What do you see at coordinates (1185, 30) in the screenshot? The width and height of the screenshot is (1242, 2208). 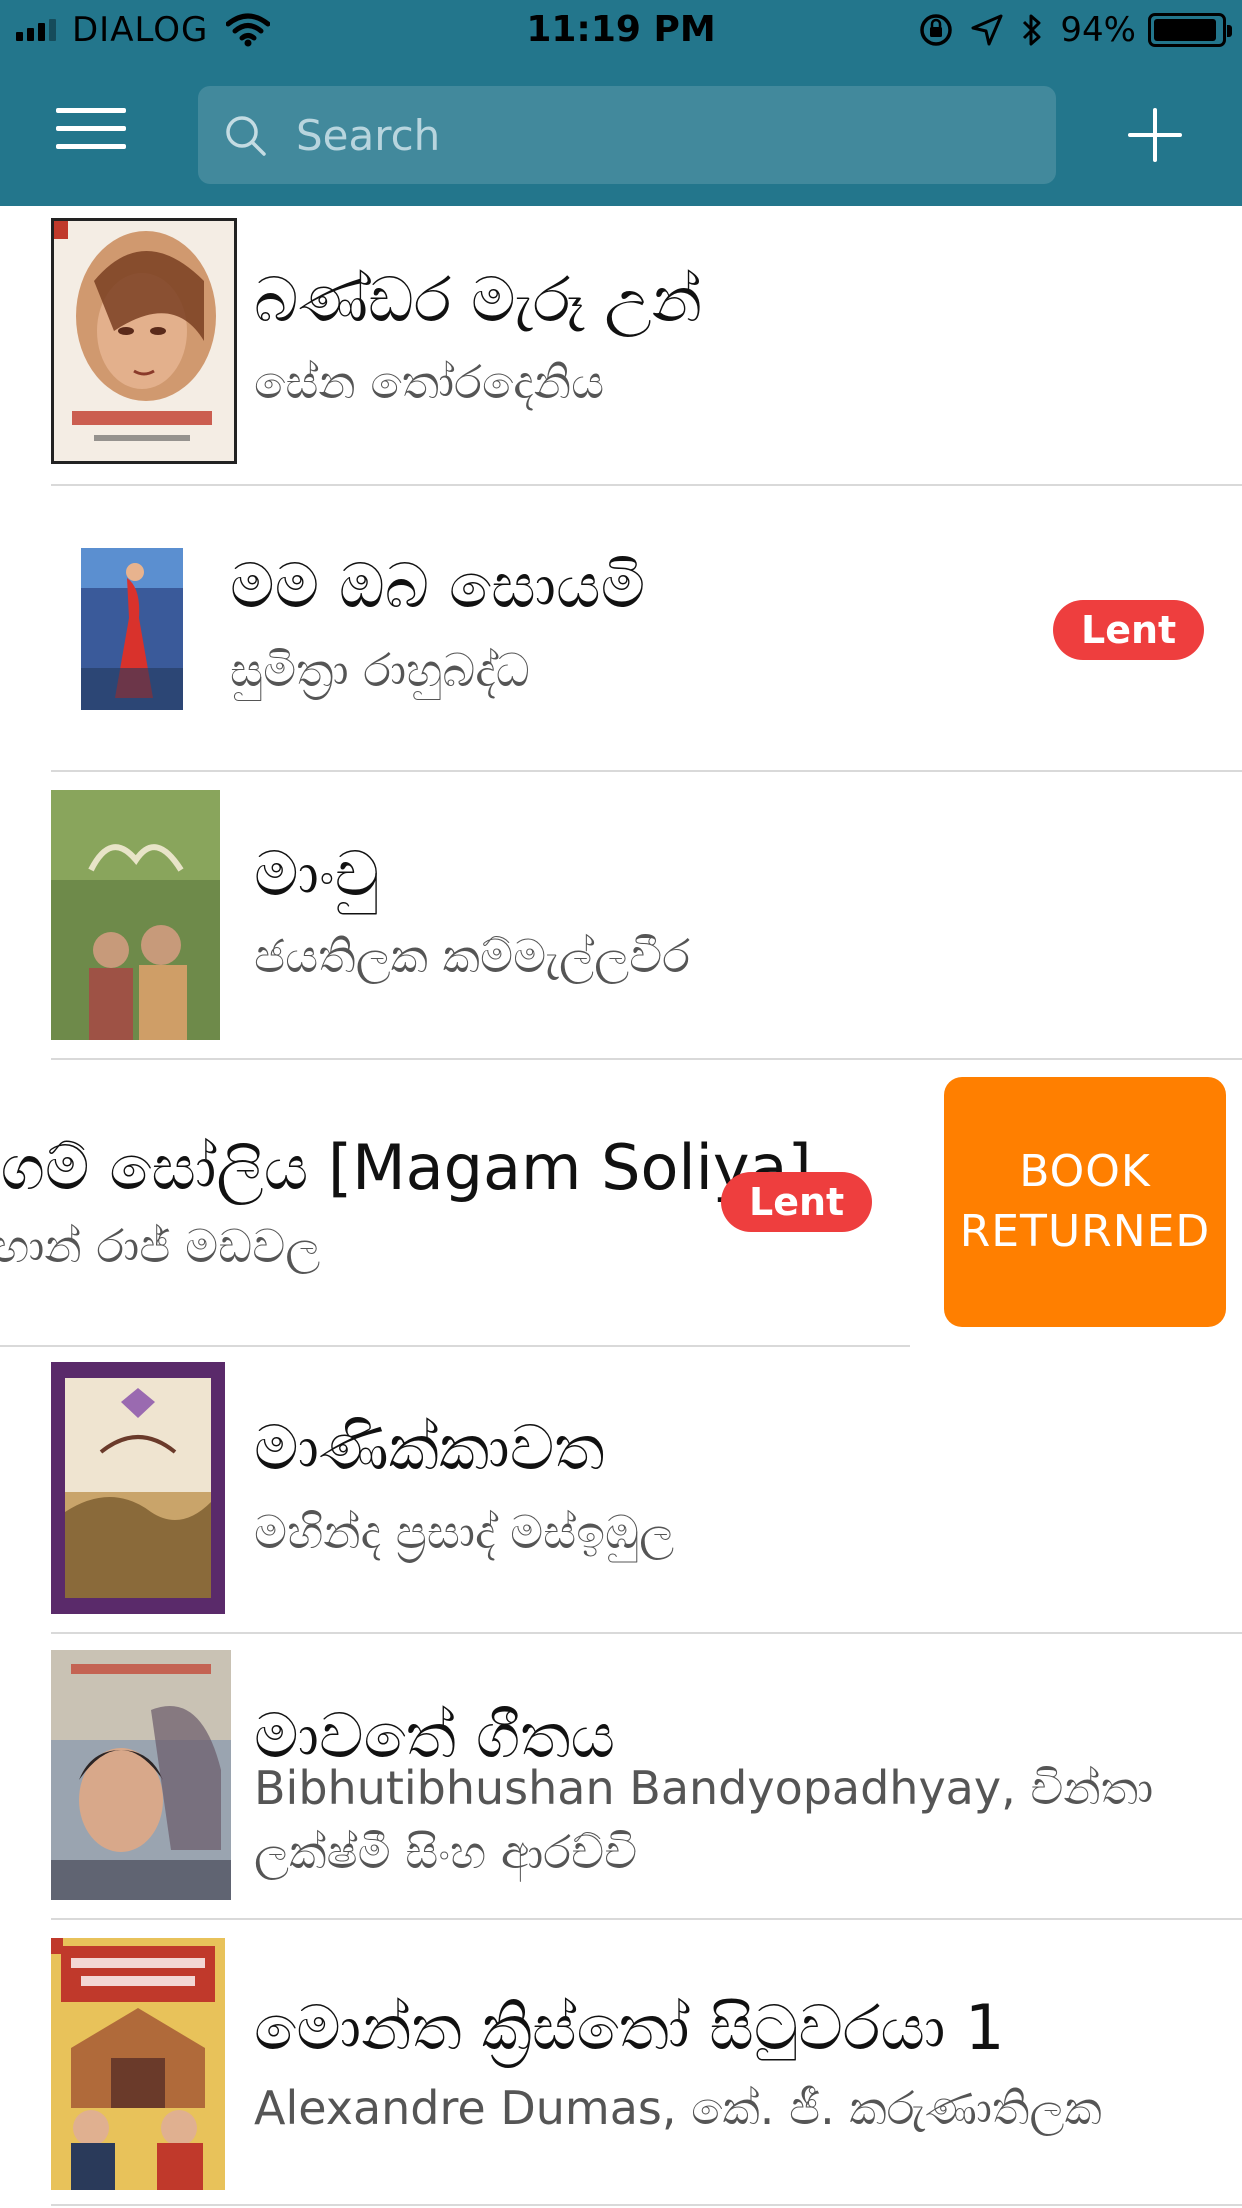 I see `battery-fill` at bounding box center [1185, 30].